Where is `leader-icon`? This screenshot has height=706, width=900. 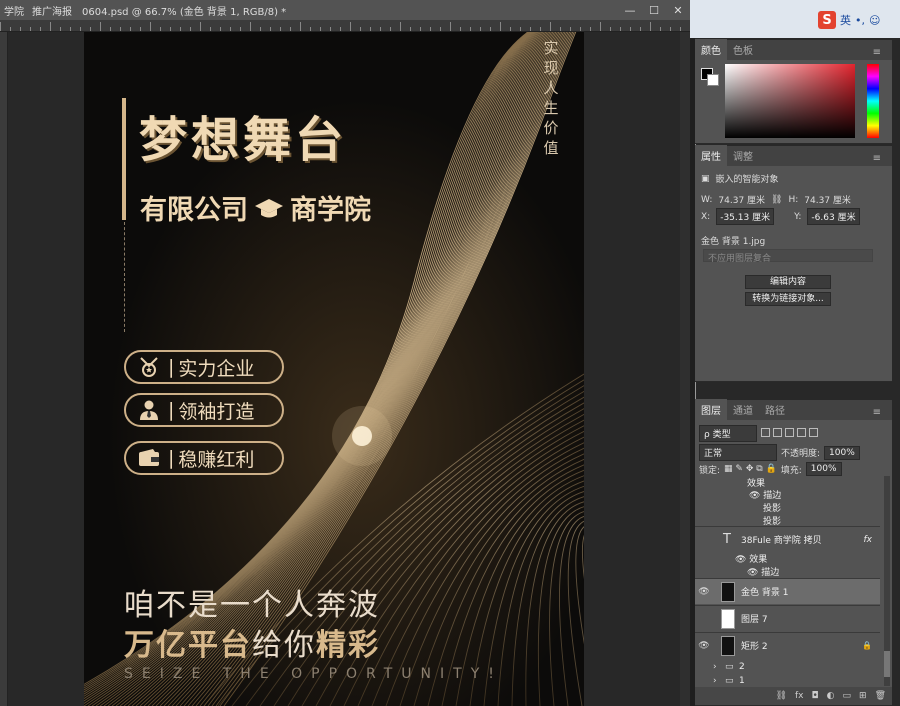 leader-icon is located at coordinates (149, 410).